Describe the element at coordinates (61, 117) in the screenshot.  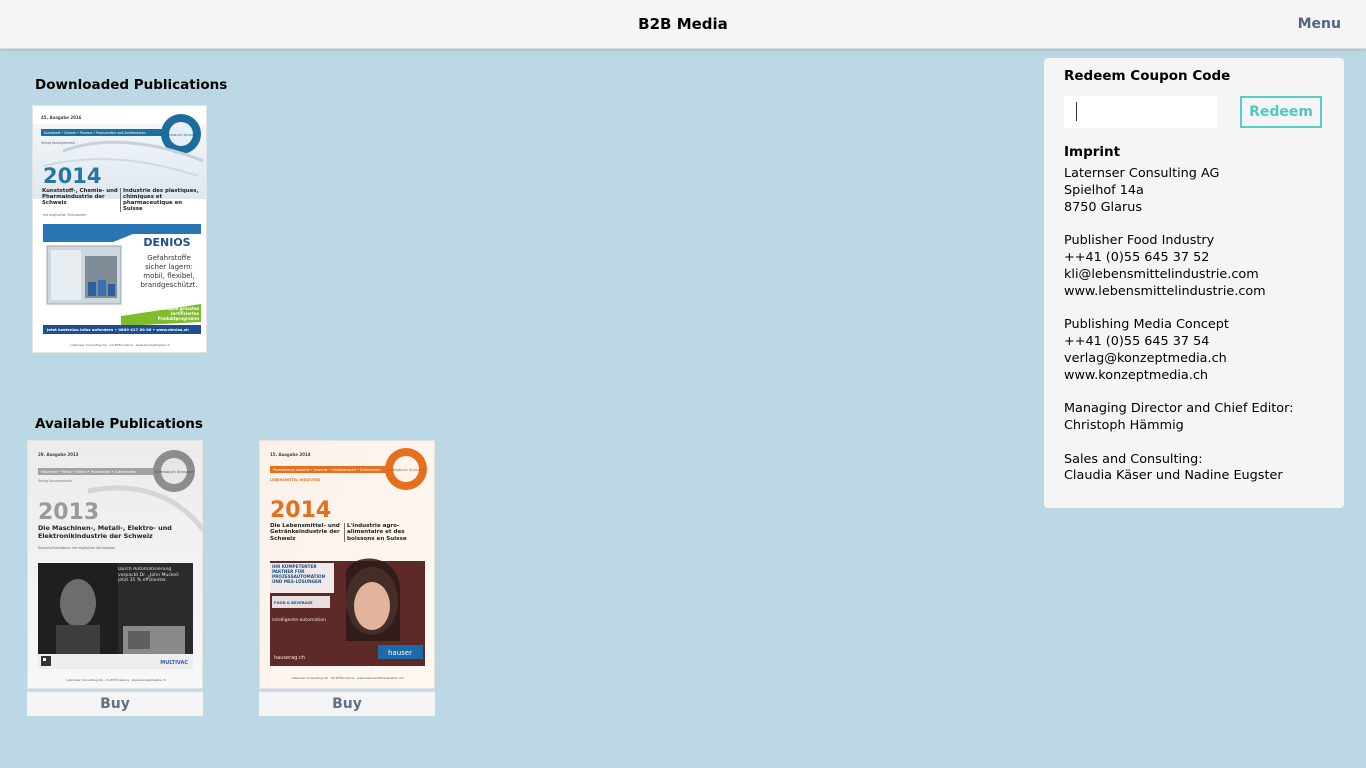
I see `cover-edition: 45. Ausgabe 2016` at that location.